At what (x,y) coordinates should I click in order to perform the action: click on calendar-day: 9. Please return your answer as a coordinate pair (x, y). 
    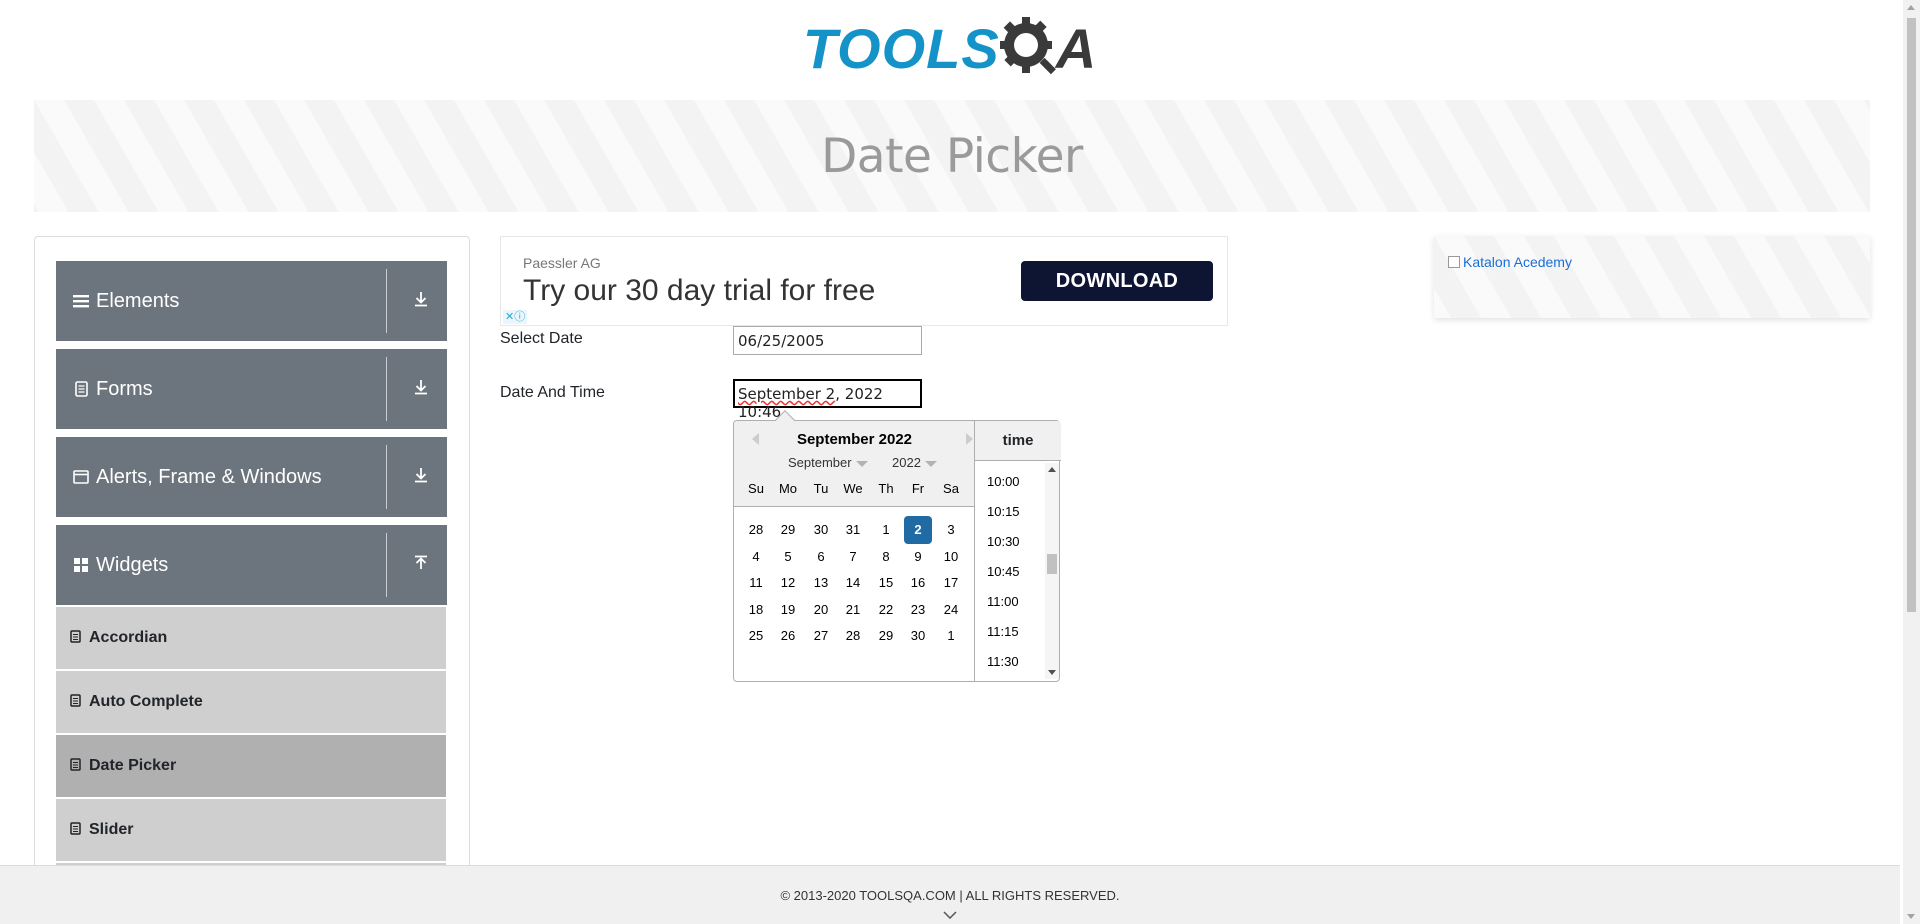
    Looking at the image, I should click on (918, 557).